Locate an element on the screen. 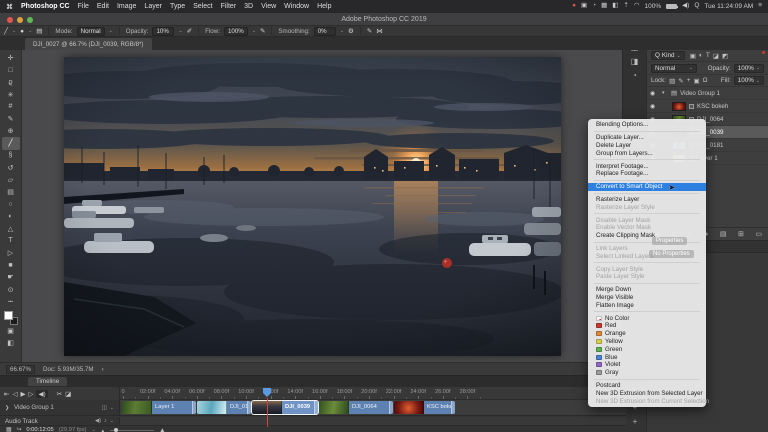 This screenshot has width=768, height=432. video-track-header: ❯ Video Group 1 ◫ ⌄ is located at coordinates (60, 408).